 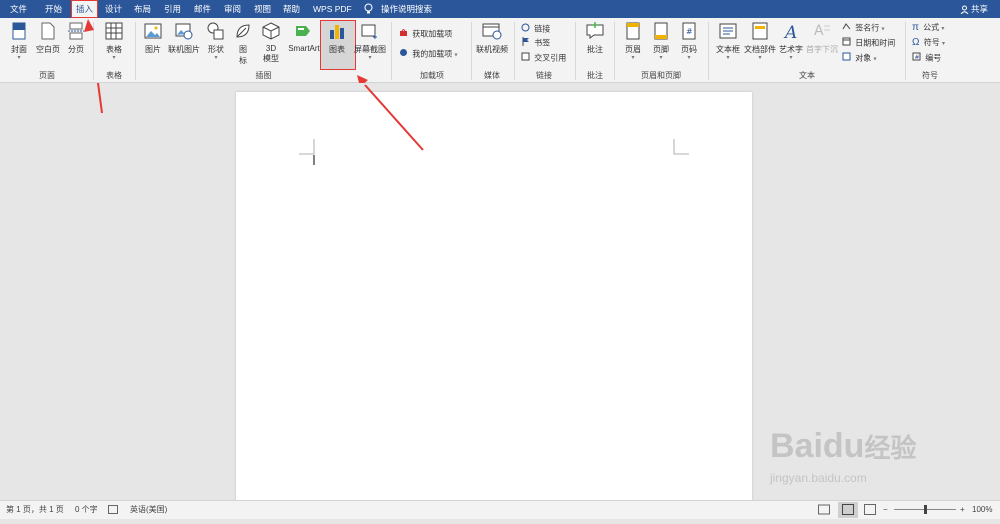 I want to click on comment-button: 批注, so click(x=595, y=38).